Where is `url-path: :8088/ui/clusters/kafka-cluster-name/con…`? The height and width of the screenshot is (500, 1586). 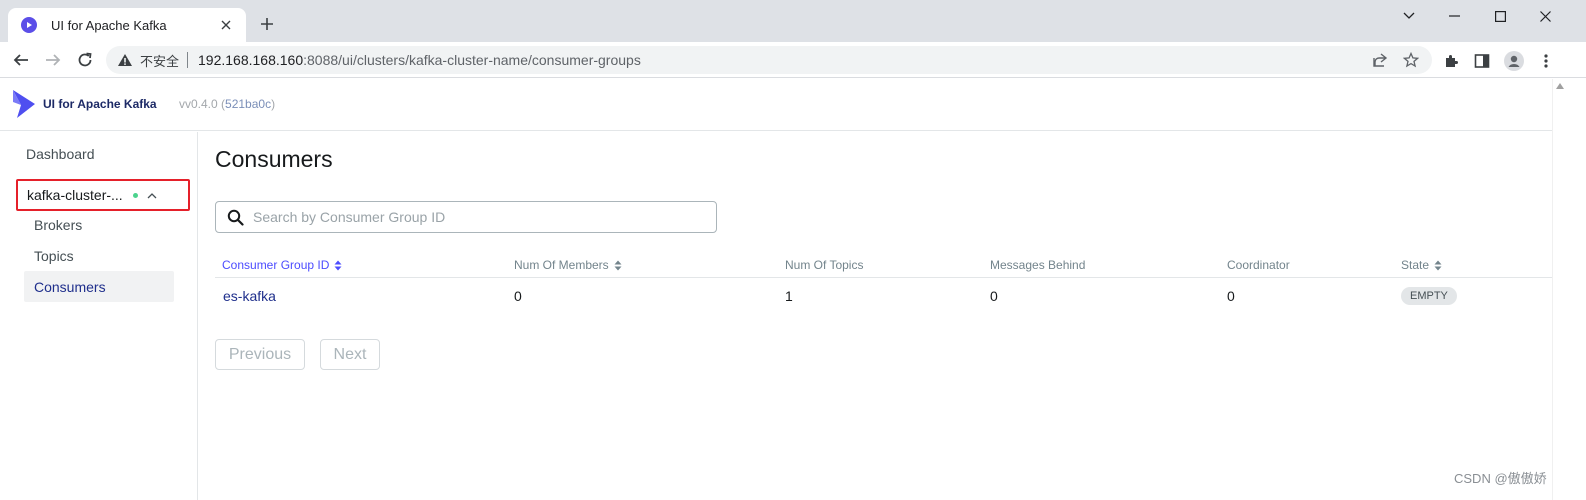 url-path: :8088/ui/clusters/kafka-cluster-name/con… is located at coordinates (472, 60).